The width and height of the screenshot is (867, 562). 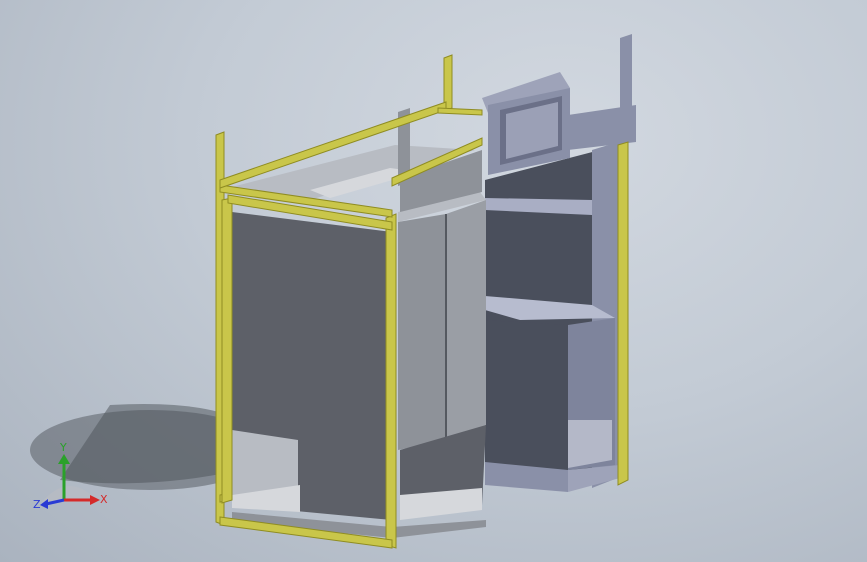 What do you see at coordinates (104, 499) in the screenshot?
I see `triad-x-label: X` at bounding box center [104, 499].